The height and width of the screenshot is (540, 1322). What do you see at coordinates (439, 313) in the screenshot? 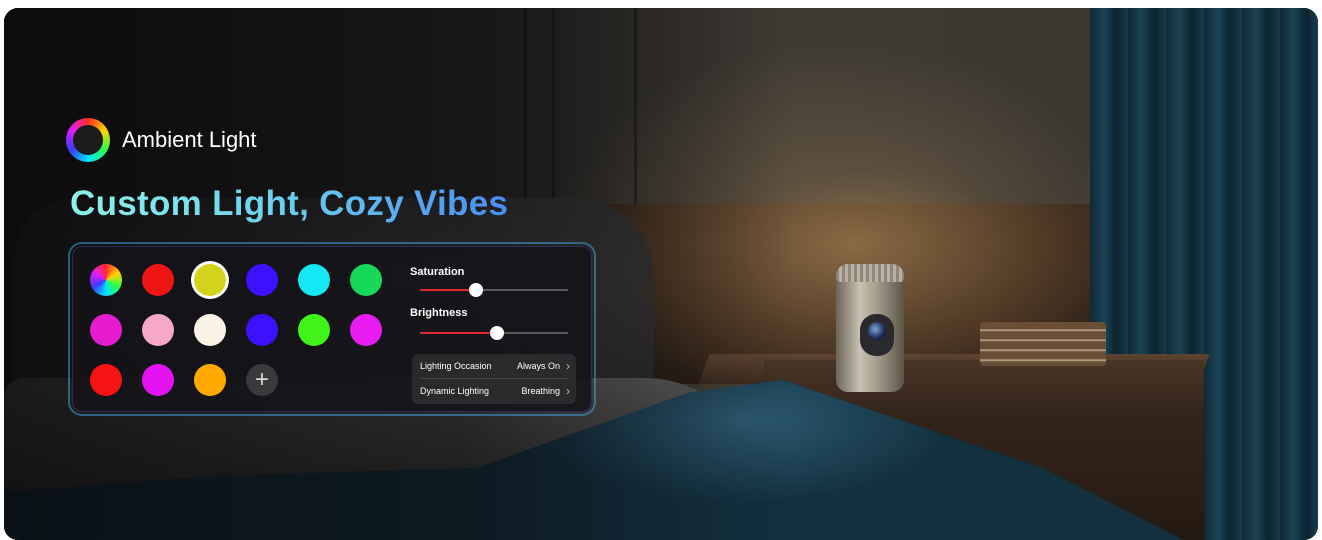
I see `brightness-label: Brightness` at bounding box center [439, 313].